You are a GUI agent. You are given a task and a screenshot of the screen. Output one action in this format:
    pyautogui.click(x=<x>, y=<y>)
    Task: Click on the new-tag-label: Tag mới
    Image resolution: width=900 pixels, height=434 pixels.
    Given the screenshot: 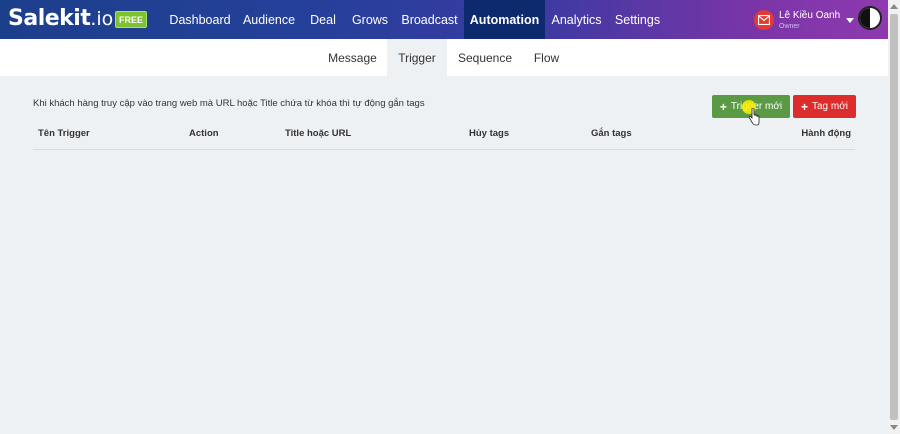 What is the action you would take?
    pyautogui.click(x=830, y=106)
    